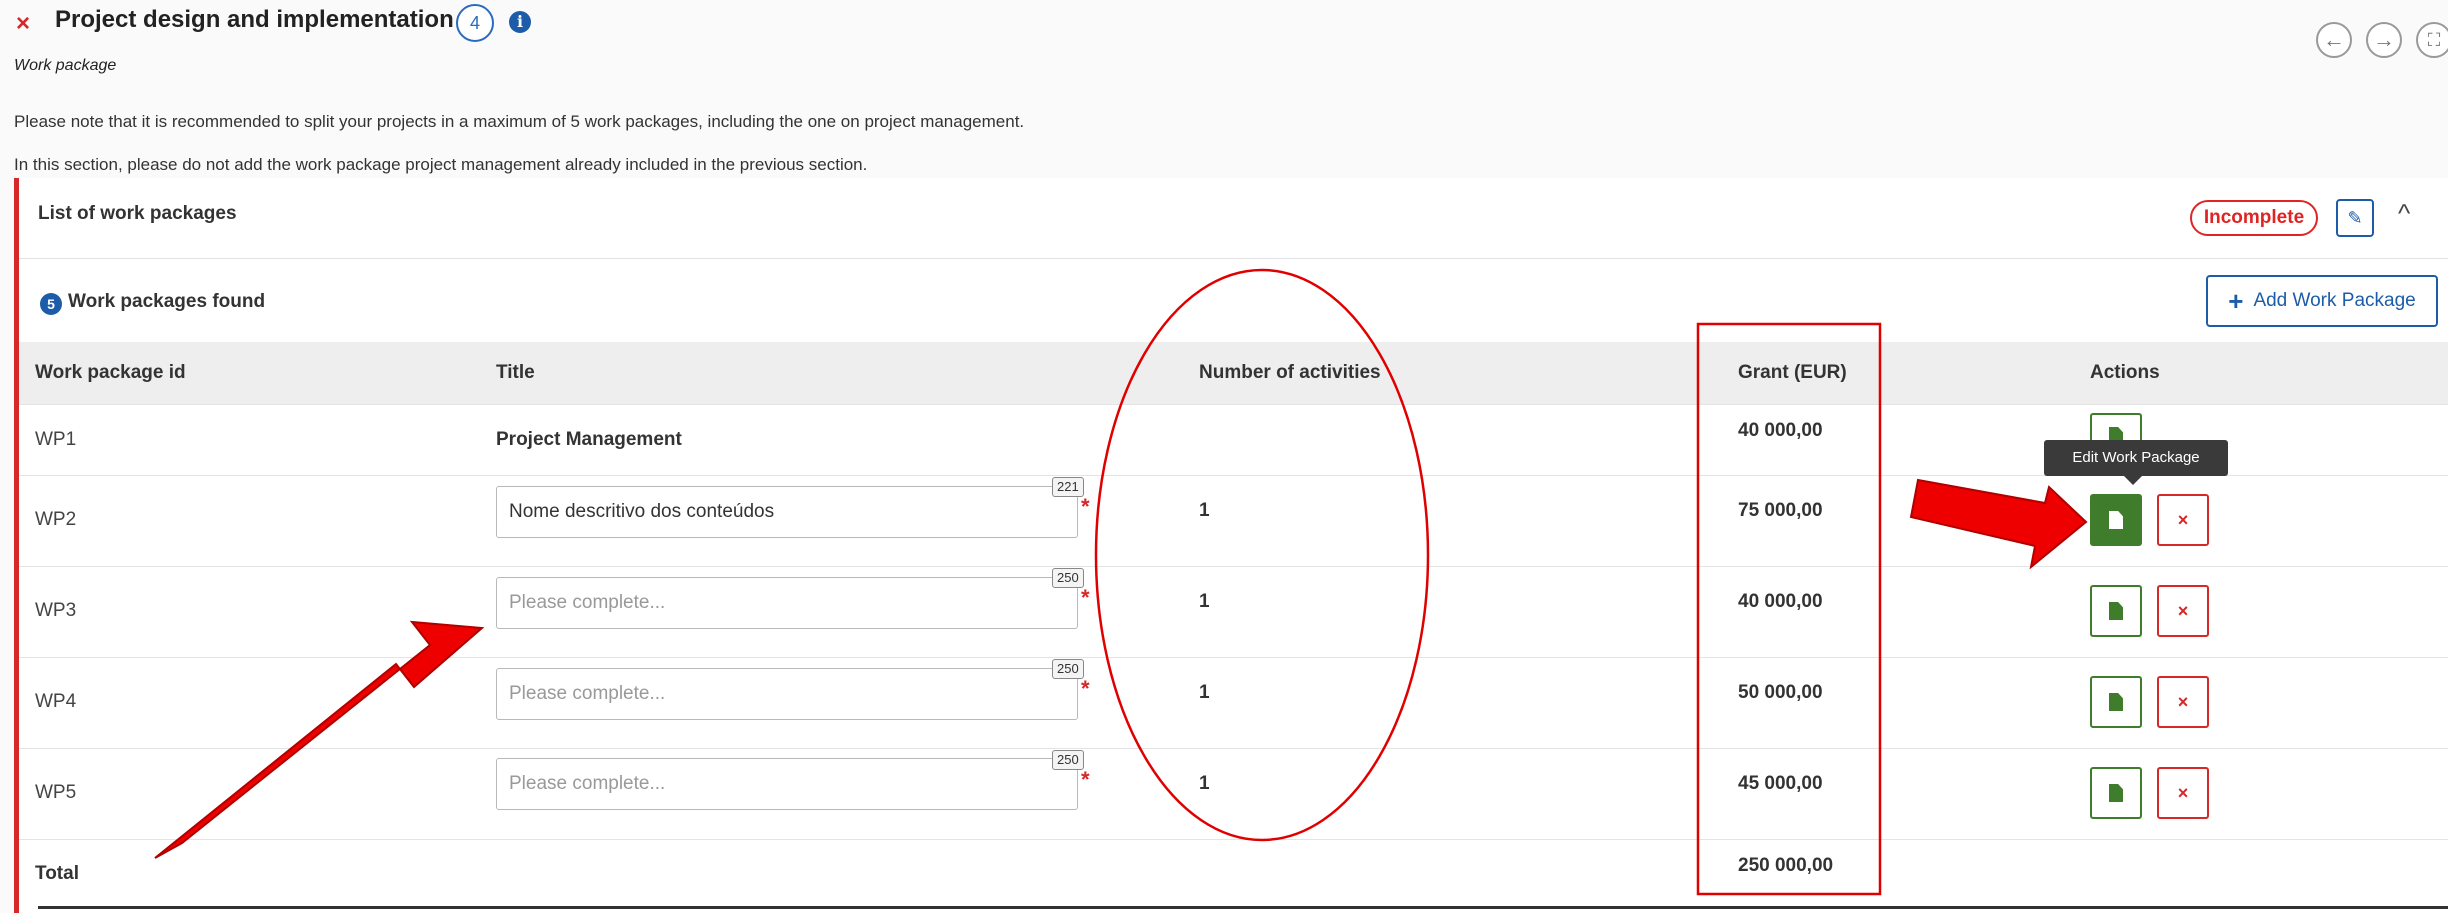  What do you see at coordinates (520, 22) in the screenshot?
I see `info-icon: i` at bounding box center [520, 22].